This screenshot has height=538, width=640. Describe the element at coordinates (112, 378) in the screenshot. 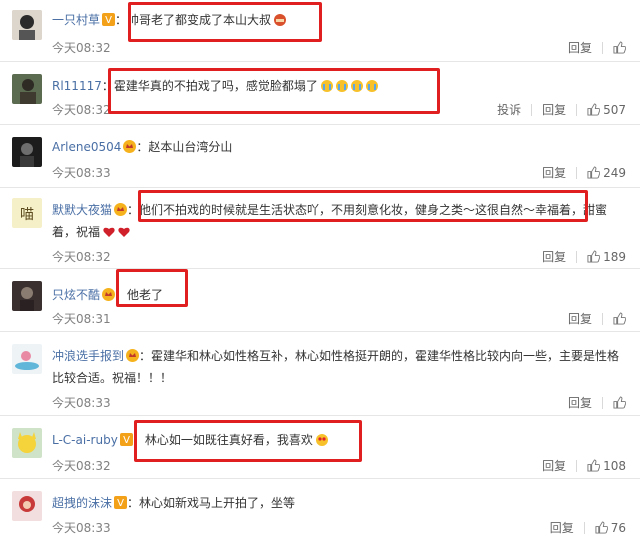

I see `comment-text-continued: 比较合适。祝福！！！` at that location.